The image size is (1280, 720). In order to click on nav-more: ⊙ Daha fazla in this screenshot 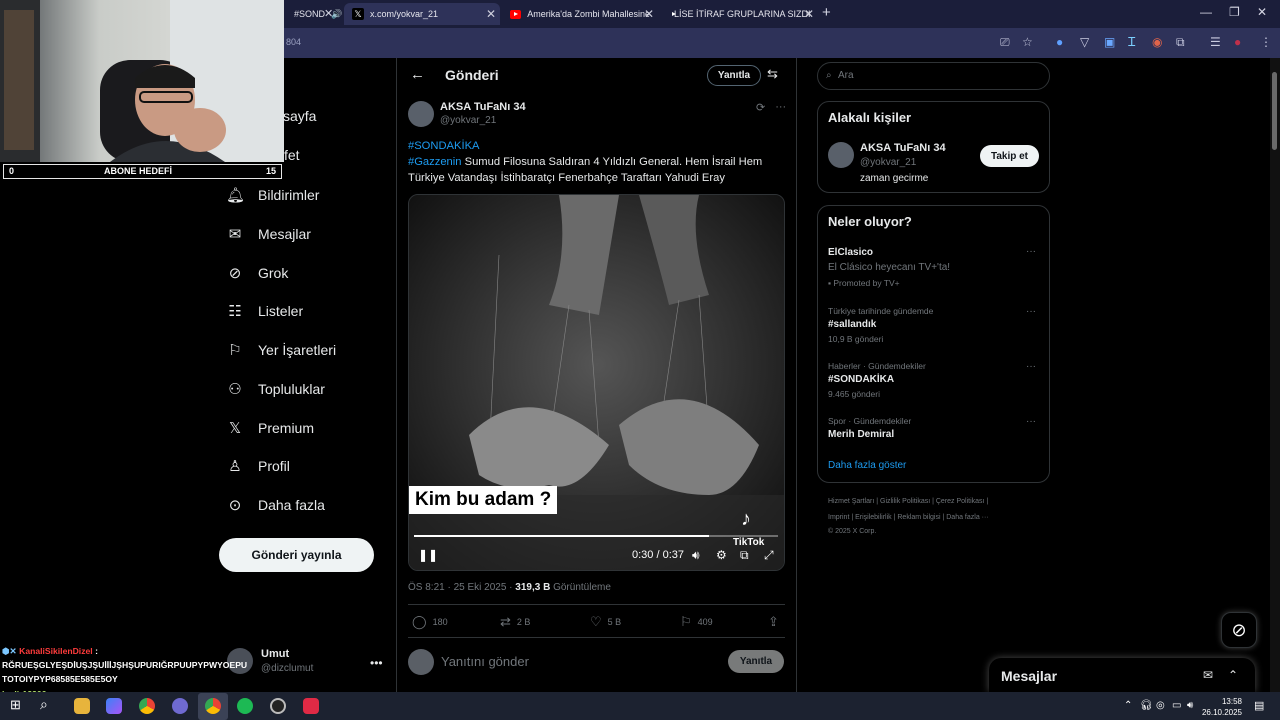, I will do `click(275, 505)`.